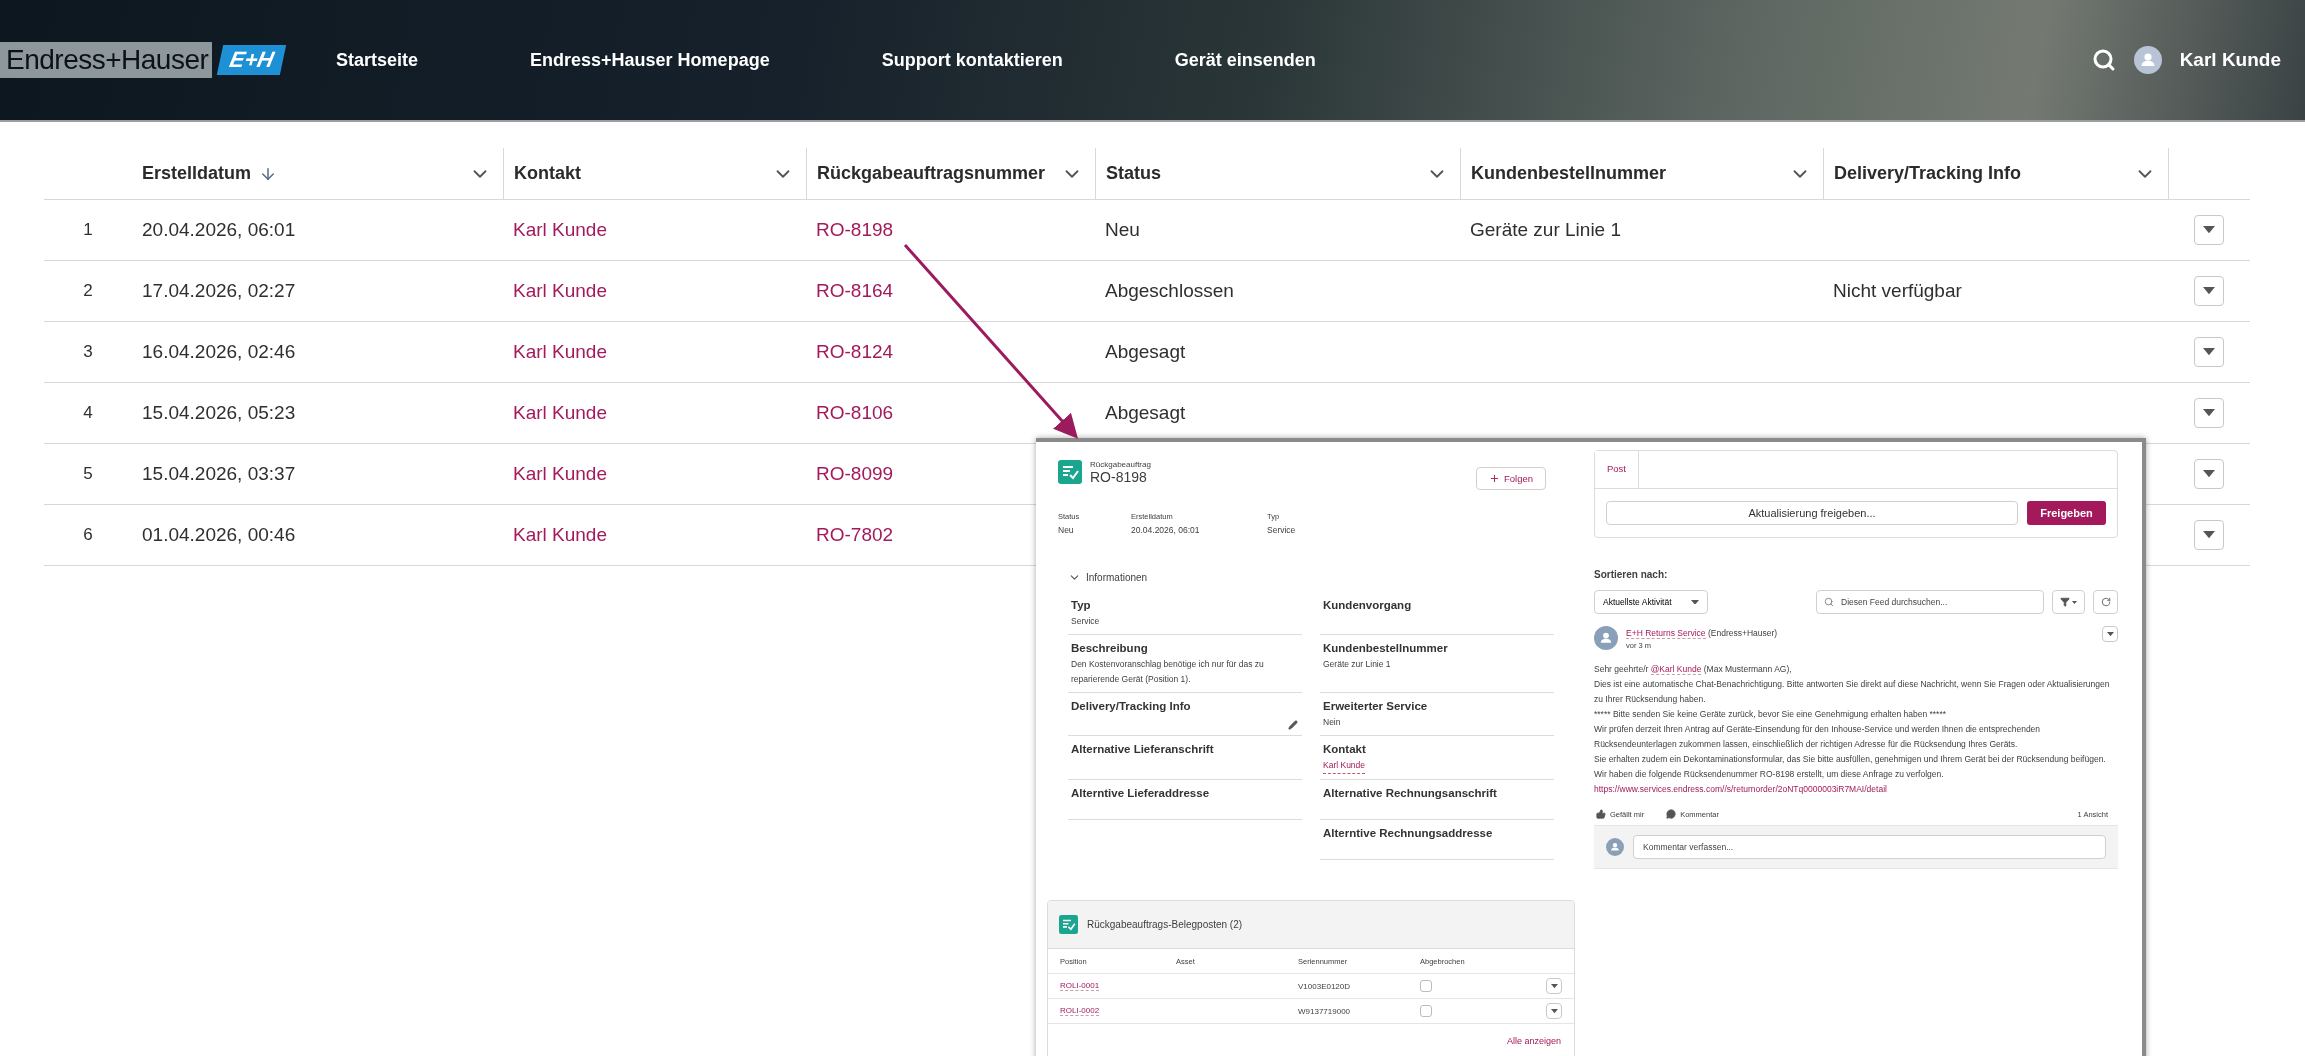 Image resolution: width=2305 pixels, height=1056 pixels. Describe the element at coordinates (650, 60) in the screenshot. I see `nav-link: Endress+Hauser Homepage` at that location.